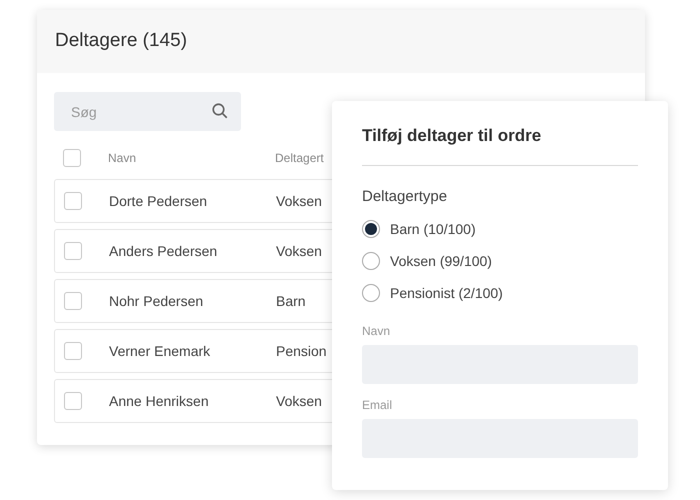 This screenshot has height=500, width=700. I want to click on table-cell-text: Anne Henriksen, so click(159, 401).